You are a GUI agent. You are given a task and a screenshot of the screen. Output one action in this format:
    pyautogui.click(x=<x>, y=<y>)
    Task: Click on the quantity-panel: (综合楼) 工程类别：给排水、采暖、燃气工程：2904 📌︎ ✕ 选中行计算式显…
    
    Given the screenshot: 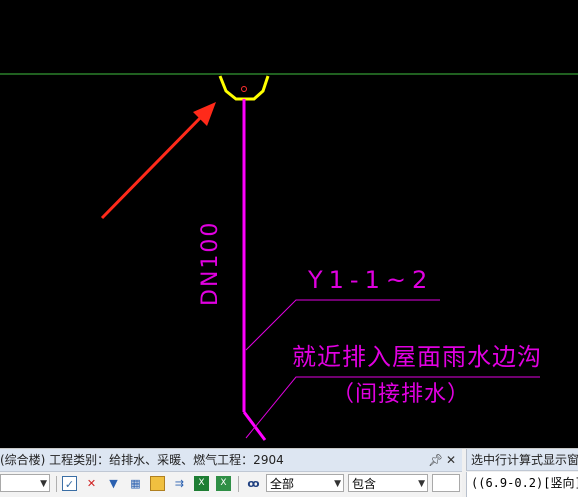 What is the action you would take?
    pyautogui.click(x=289, y=472)
    